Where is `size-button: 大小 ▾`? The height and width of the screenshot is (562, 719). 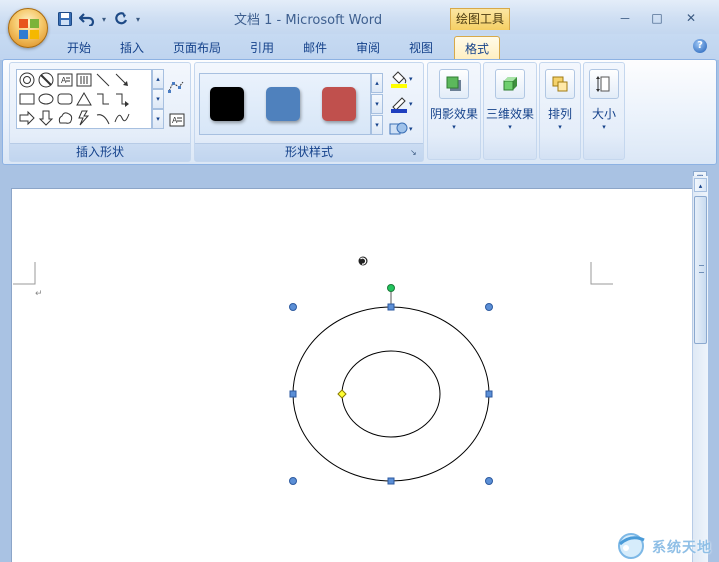 size-button: 大小 ▾ is located at coordinates (604, 111).